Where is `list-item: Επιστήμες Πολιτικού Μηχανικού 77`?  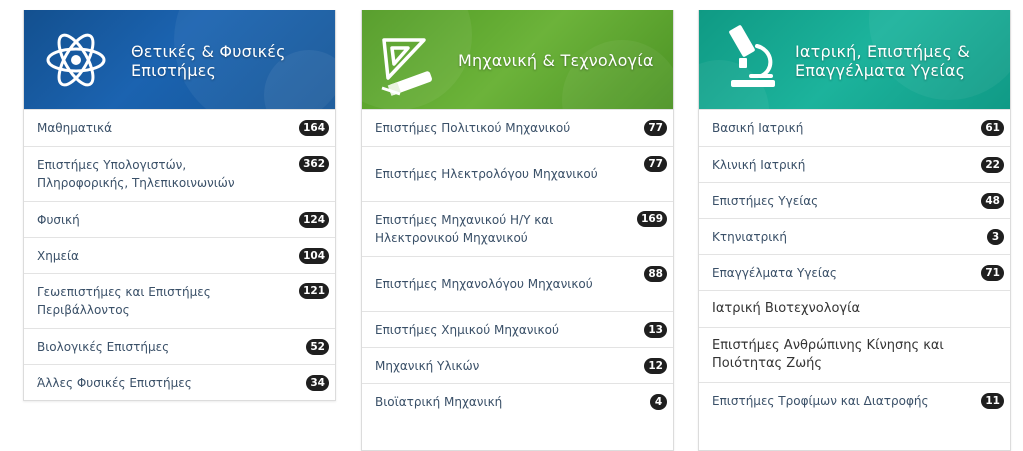 list-item: Επιστήμες Πολιτικού Μηχανικού 77 is located at coordinates (517, 127).